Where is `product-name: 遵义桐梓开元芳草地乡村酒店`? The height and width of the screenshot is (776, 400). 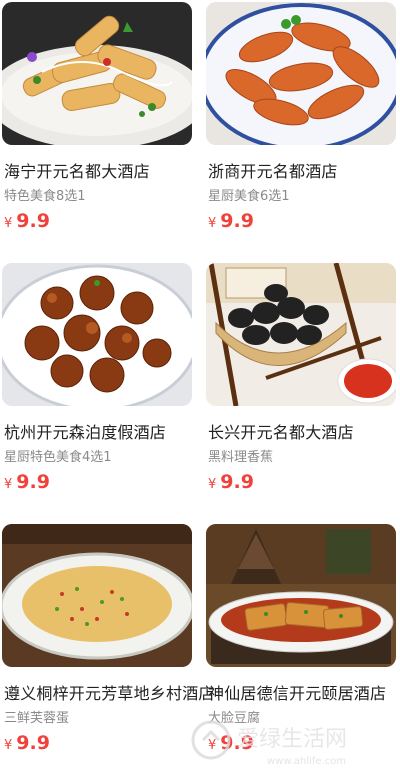 product-name: 遵义桐梓开元芳草地乡村酒店 is located at coordinates (109, 692).